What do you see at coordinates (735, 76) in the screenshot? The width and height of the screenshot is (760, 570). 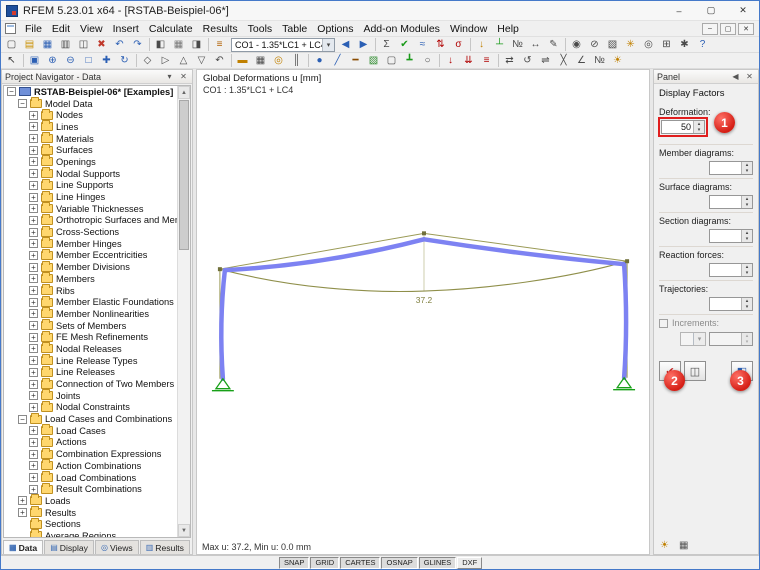 I see `collapse-icon: ◀` at bounding box center [735, 76].